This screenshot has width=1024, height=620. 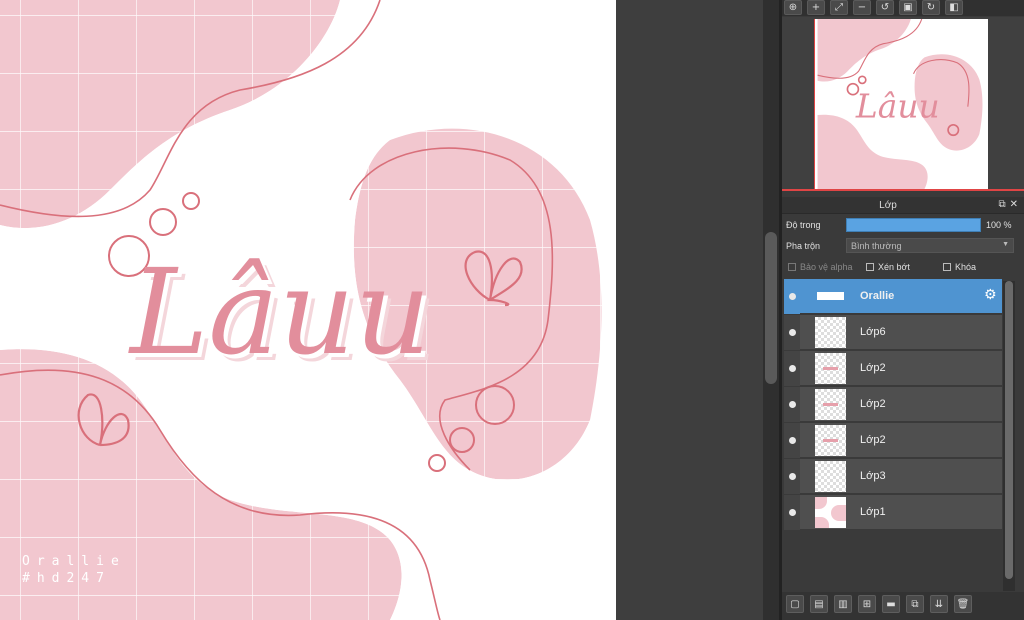 What do you see at coordinates (839, 7) in the screenshot?
I see `fit-screen-icon: ⤢` at bounding box center [839, 7].